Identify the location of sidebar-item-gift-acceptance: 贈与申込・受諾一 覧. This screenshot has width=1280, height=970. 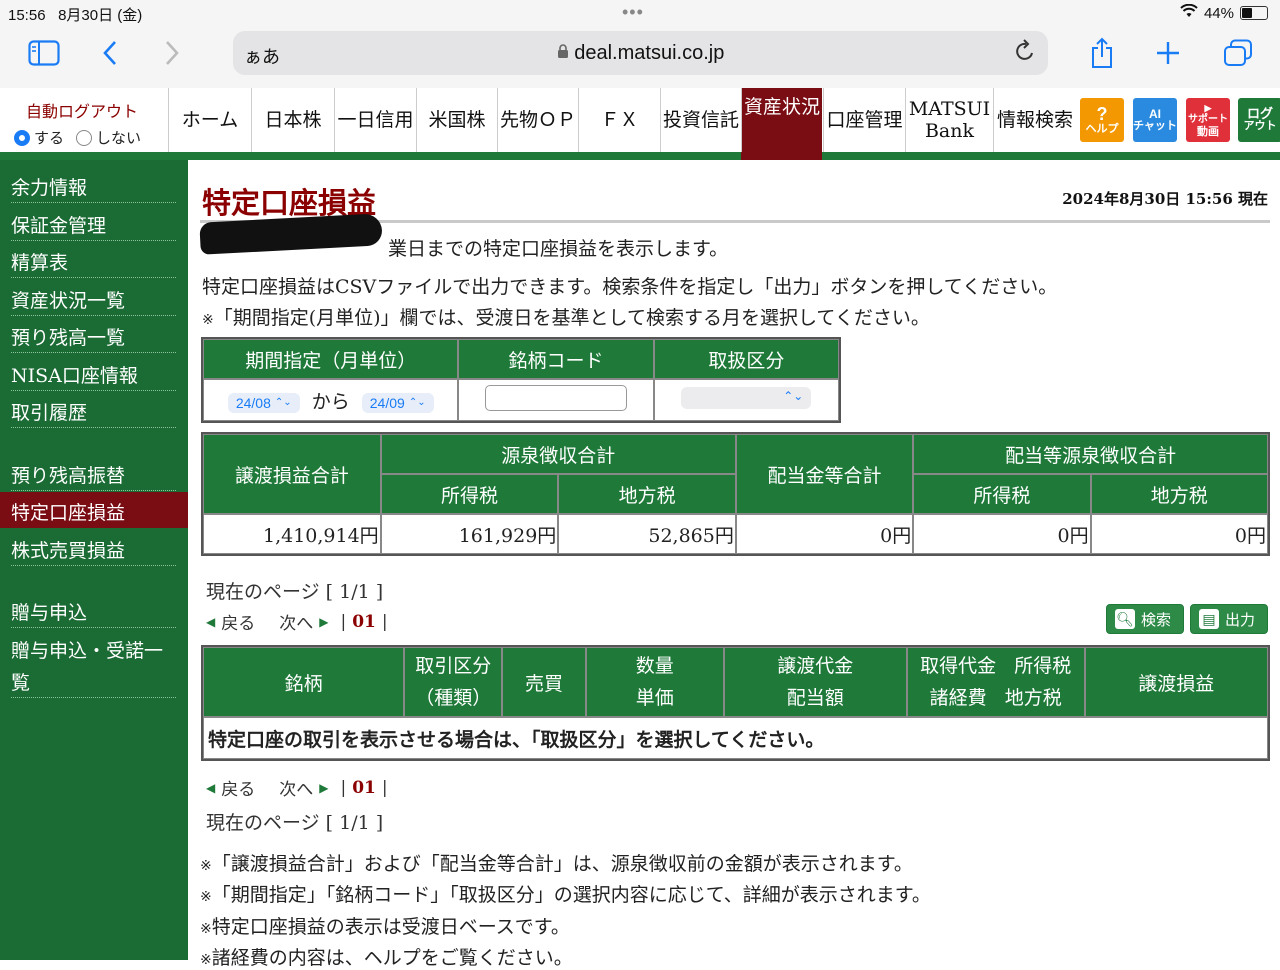
(94, 664).